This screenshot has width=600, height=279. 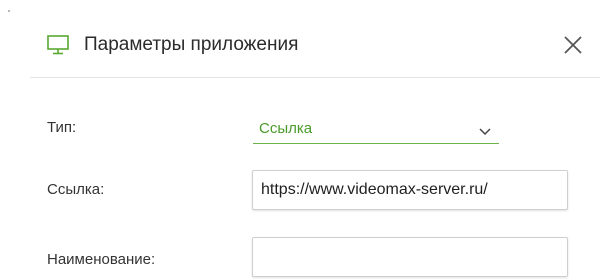 I want to click on type-select-value: Ссылка, so click(x=286, y=128).